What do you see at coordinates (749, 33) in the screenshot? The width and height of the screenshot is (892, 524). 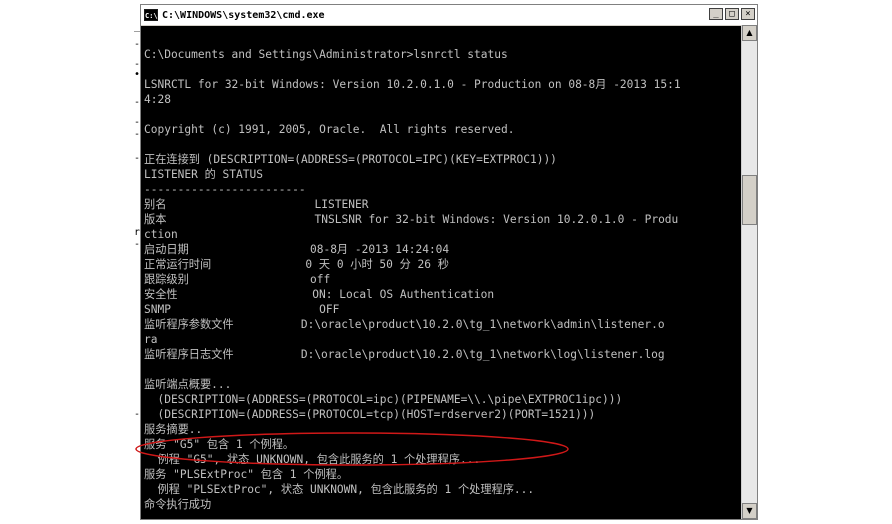 I see `scroll-up-arrow-icon: ▲` at bounding box center [749, 33].